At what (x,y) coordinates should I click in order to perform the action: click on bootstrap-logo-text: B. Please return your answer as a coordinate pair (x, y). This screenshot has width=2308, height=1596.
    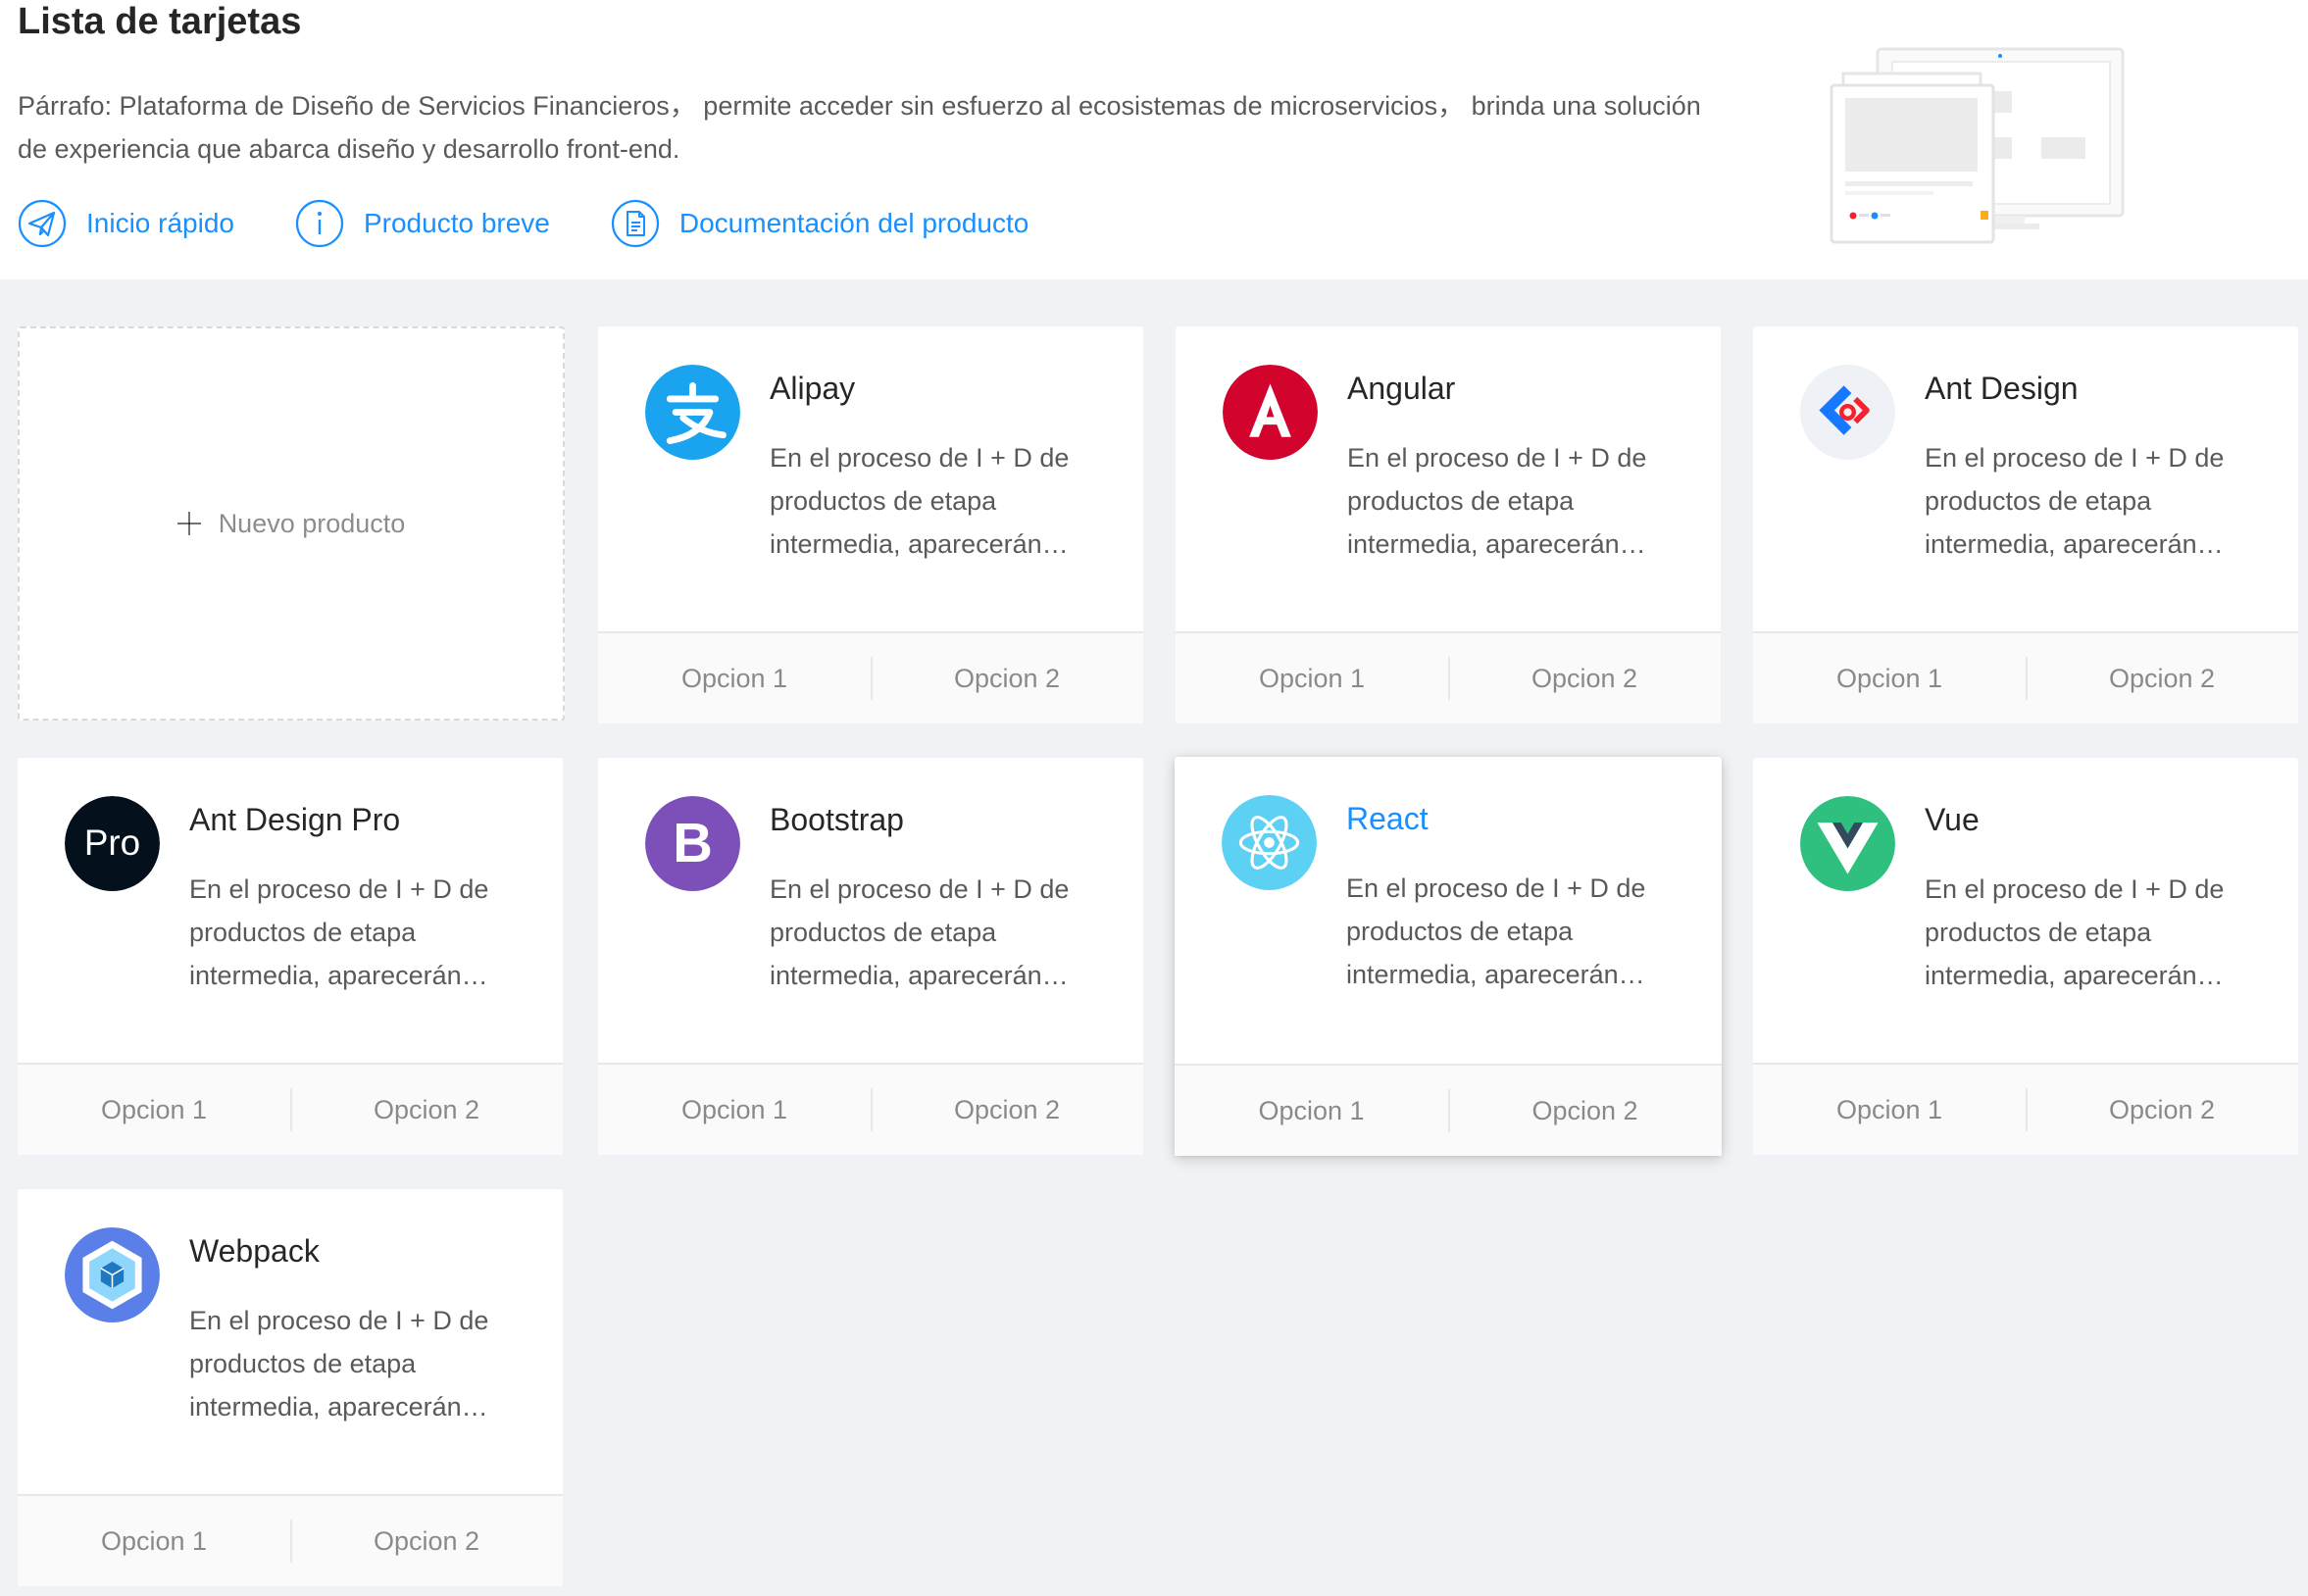
    Looking at the image, I should click on (693, 842).